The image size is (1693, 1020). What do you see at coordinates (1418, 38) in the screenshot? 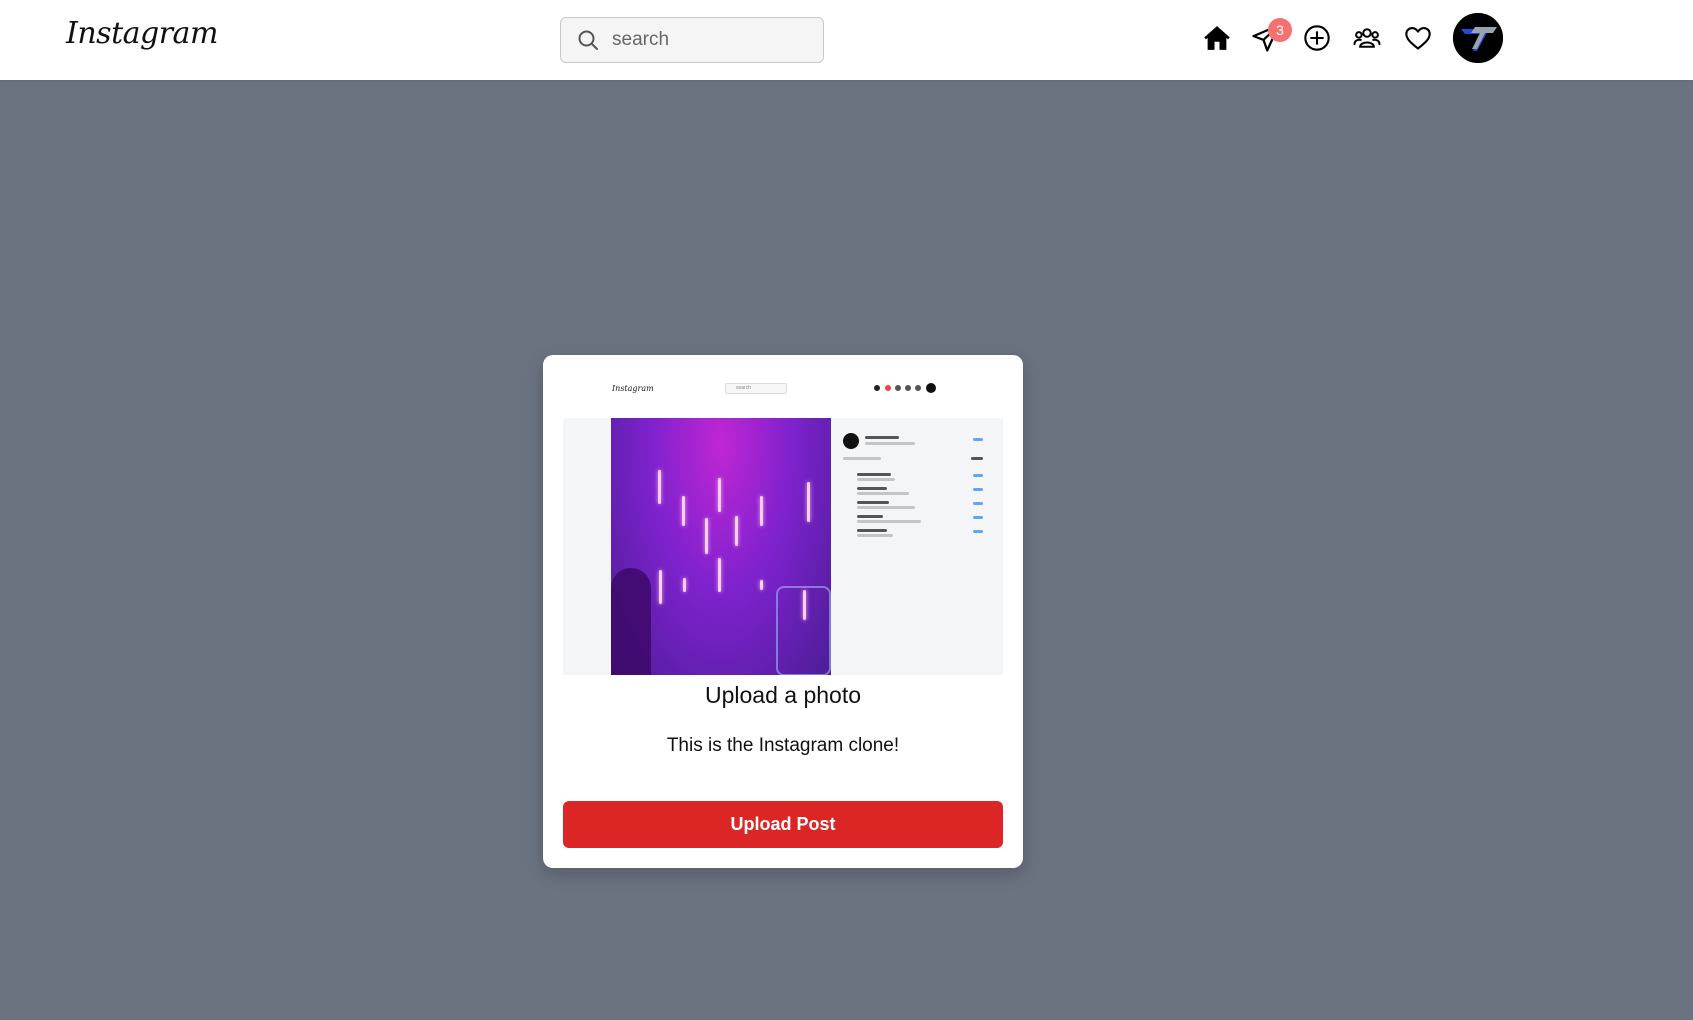
I see `heart-icon` at bounding box center [1418, 38].